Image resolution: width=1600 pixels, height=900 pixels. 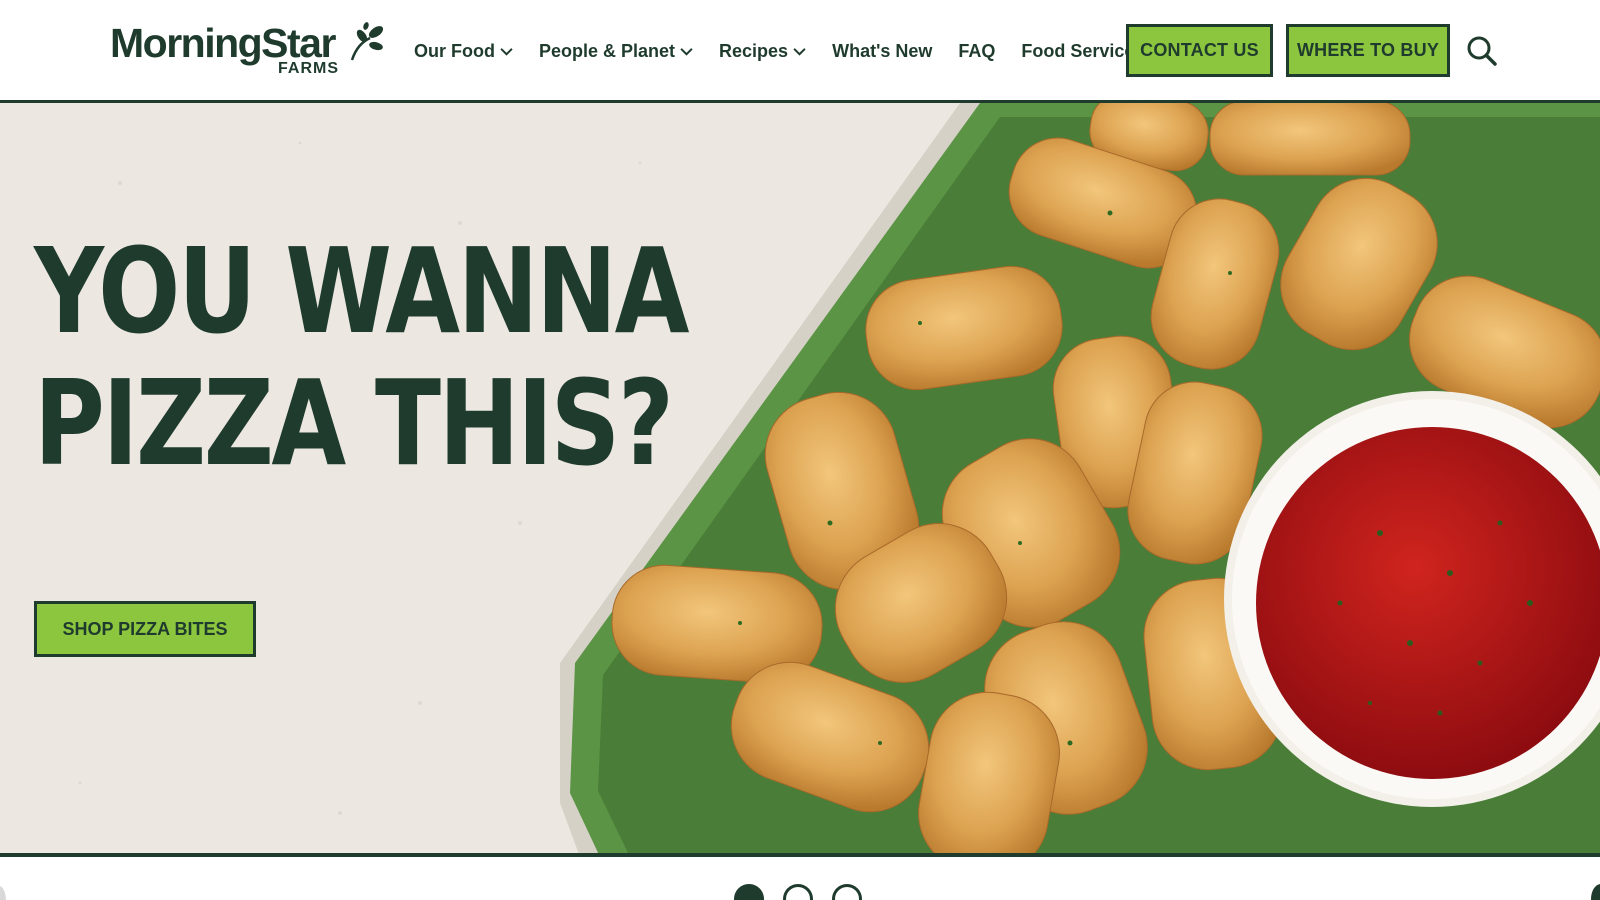 What do you see at coordinates (1482, 51) in the screenshot?
I see `search-icon` at bounding box center [1482, 51].